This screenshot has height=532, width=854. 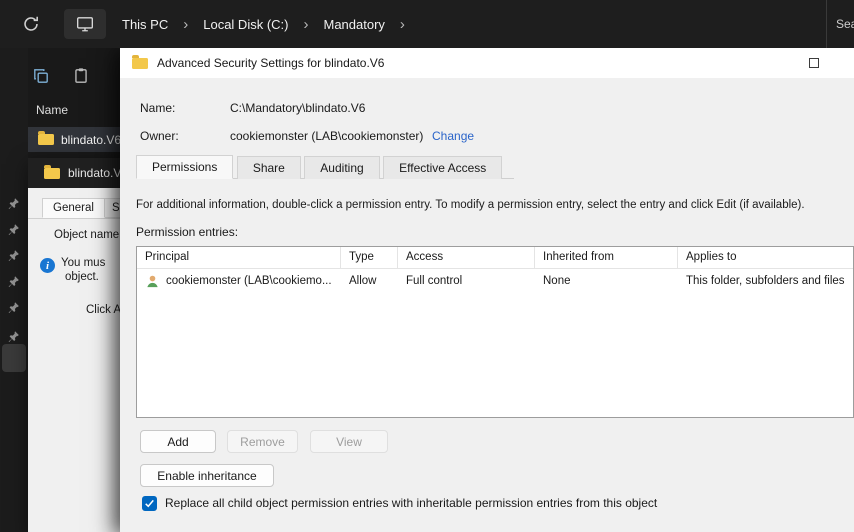 What do you see at coordinates (845, 24) in the screenshot?
I see `search-text: Sea` at bounding box center [845, 24].